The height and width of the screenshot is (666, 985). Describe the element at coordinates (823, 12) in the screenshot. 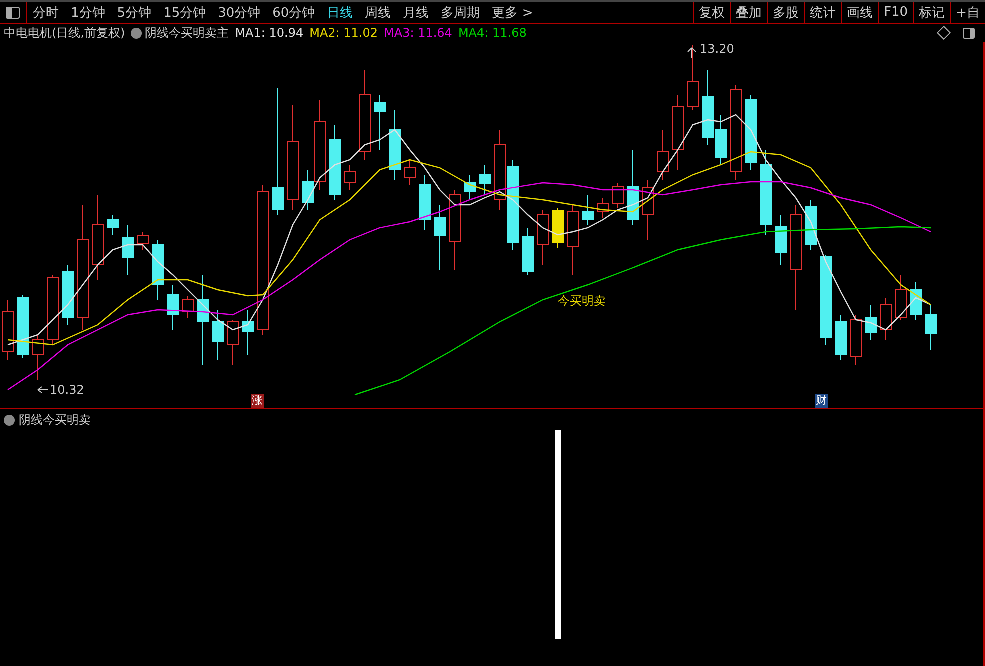

I see `toolbar-button: 统计` at that location.